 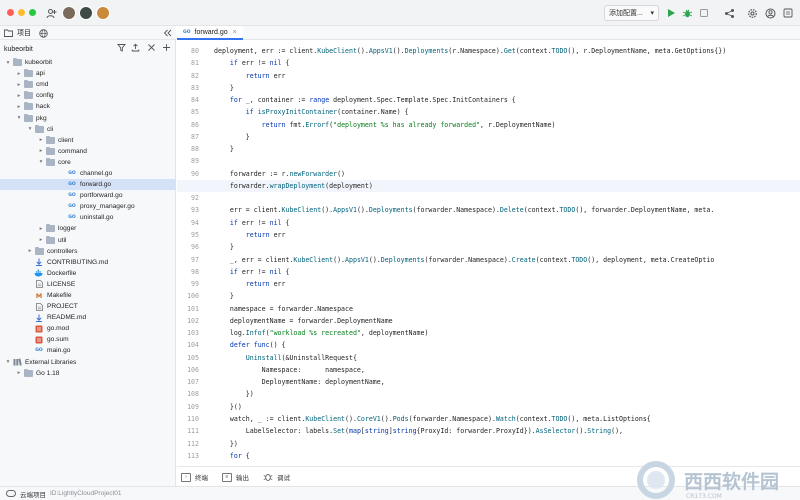 I want to click on tree-item: GO portforward.go, so click(x=88, y=195).